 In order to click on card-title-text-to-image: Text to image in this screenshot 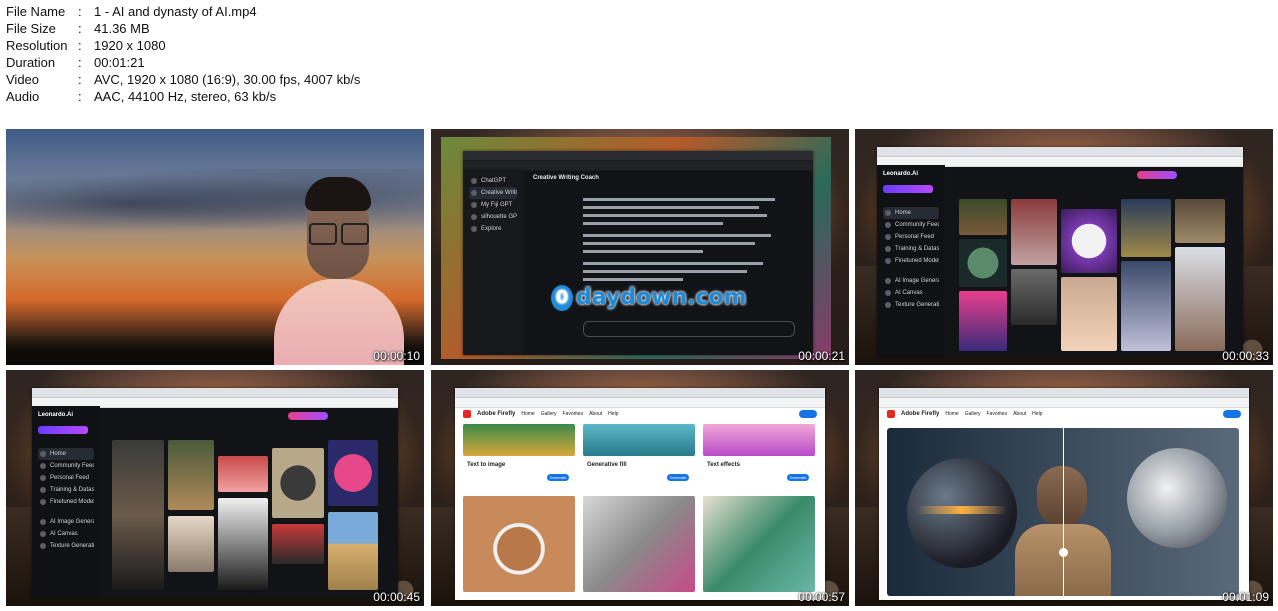, I will do `click(486, 465)`.